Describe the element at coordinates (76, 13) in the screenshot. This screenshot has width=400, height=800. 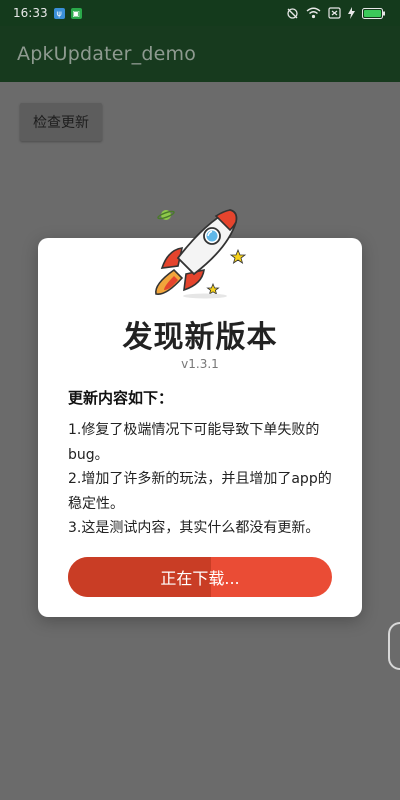
I see `notification-icon: ▣` at that location.